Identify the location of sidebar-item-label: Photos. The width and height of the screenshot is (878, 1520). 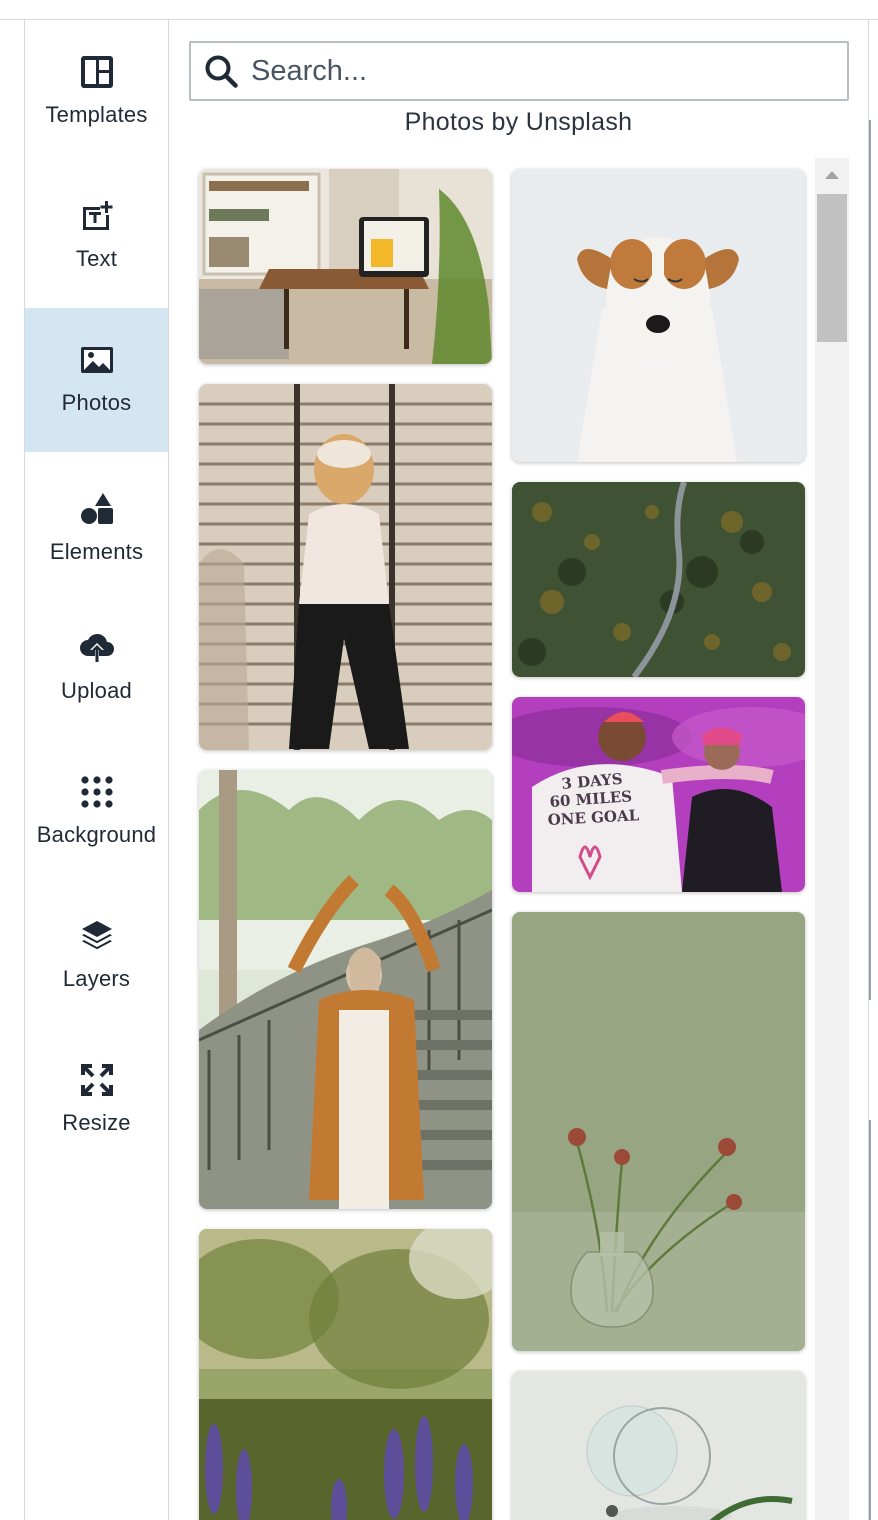
(96, 402).